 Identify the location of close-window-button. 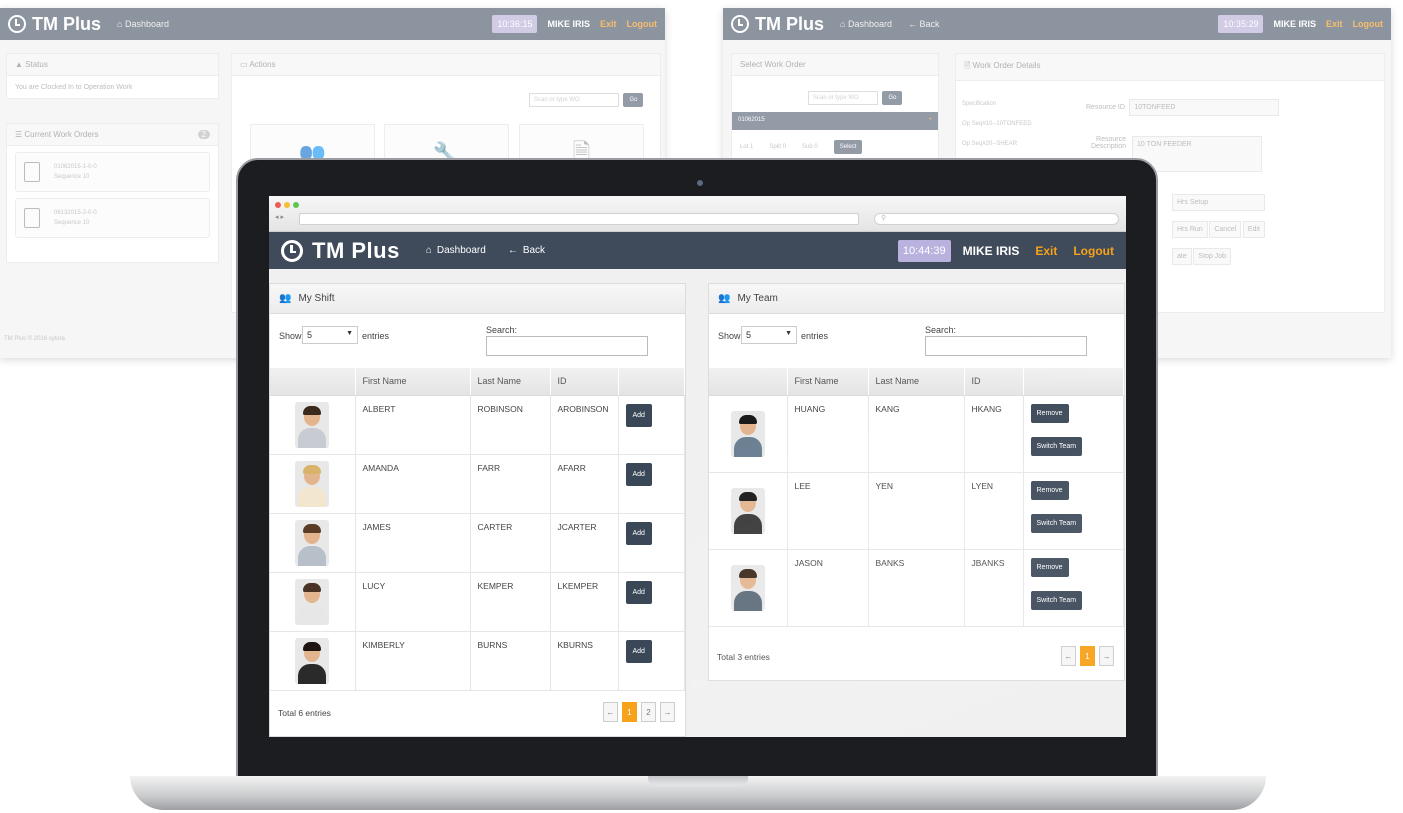
(278, 205).